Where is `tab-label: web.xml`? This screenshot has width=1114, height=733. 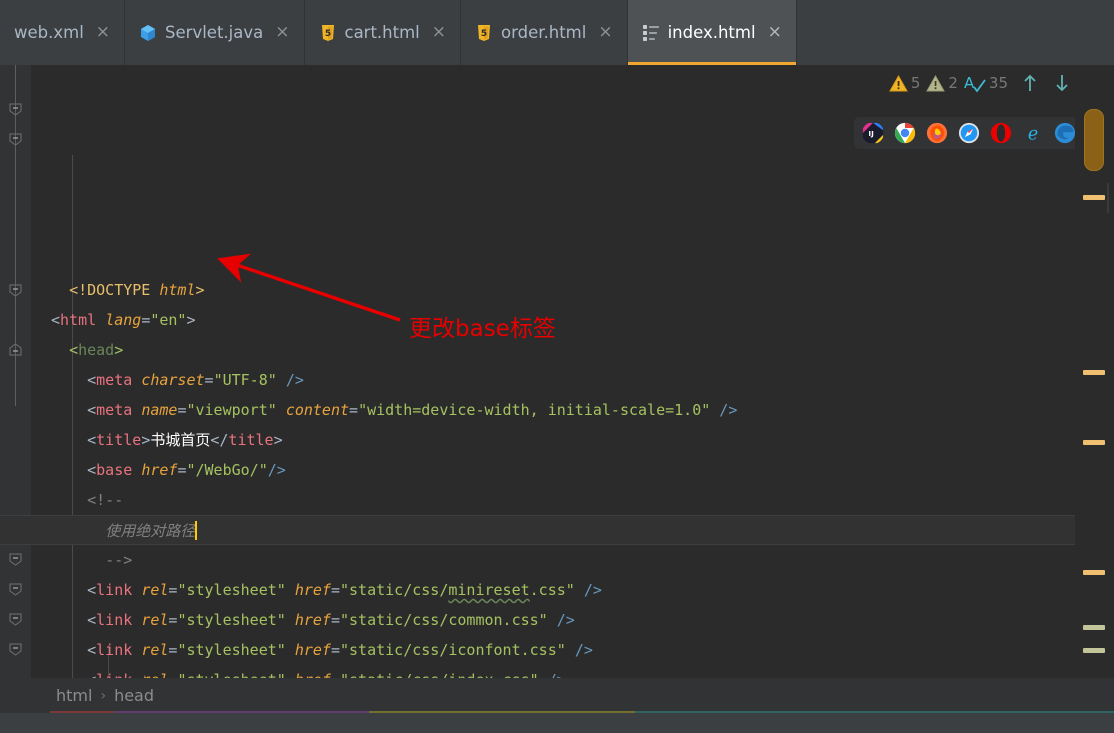 tab-label: web.xml is located at coordinates (49, 32).